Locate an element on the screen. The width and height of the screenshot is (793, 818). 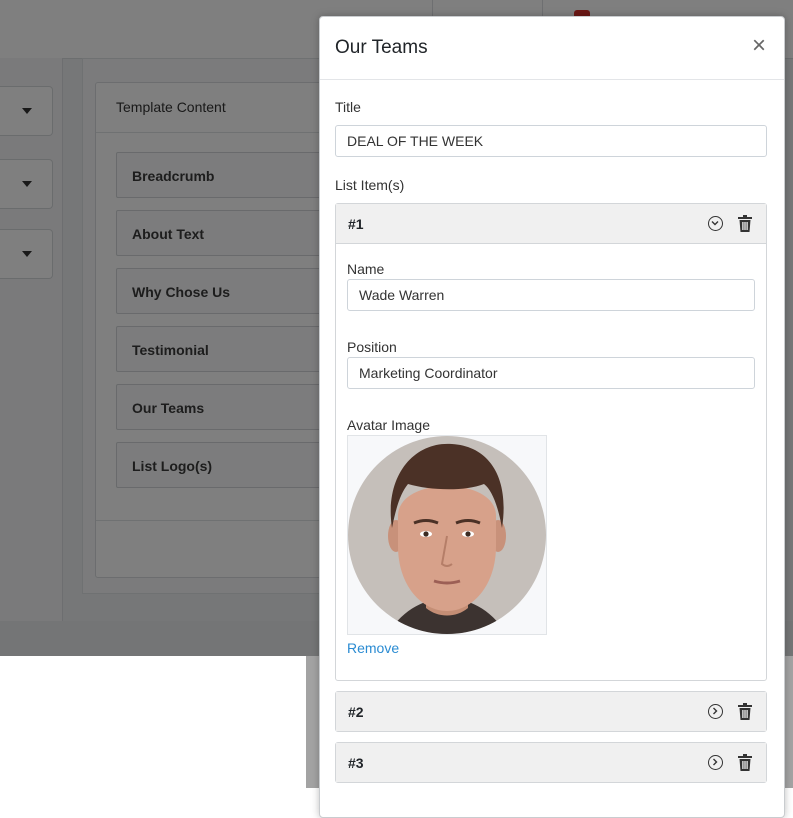
modal-header: Our Teams × is located at coordinates (552, 48).